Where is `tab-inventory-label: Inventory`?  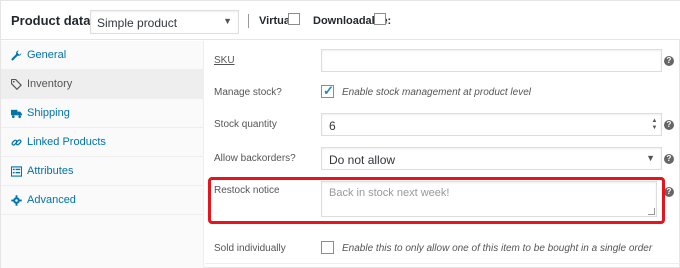 tab-inventory-label: Inventory is located at coordinates (50, 84).